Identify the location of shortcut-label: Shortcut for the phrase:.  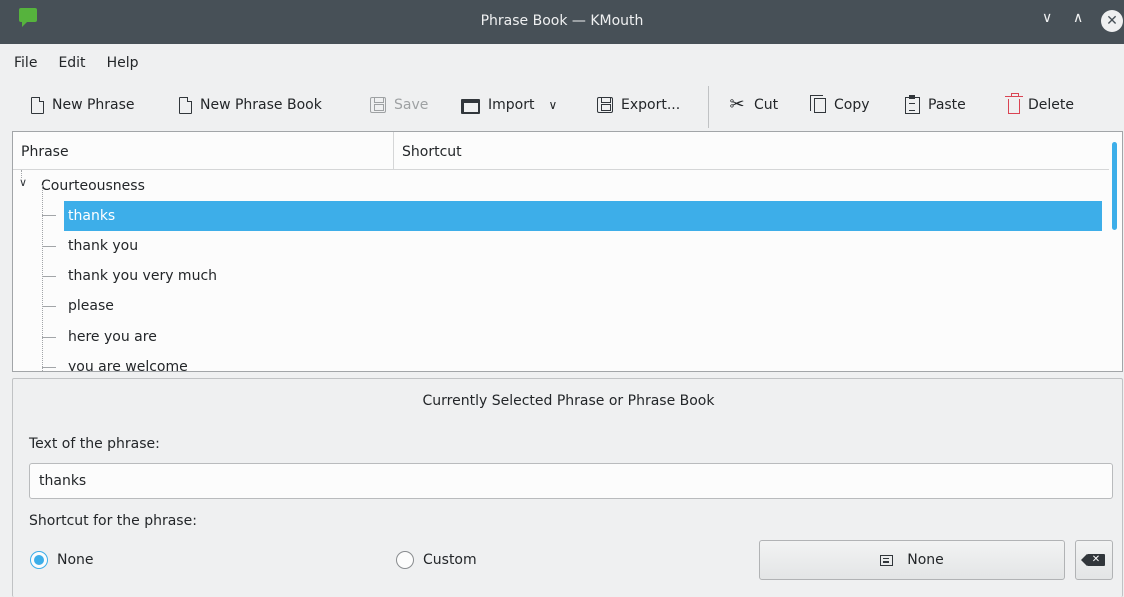
(113, 521).